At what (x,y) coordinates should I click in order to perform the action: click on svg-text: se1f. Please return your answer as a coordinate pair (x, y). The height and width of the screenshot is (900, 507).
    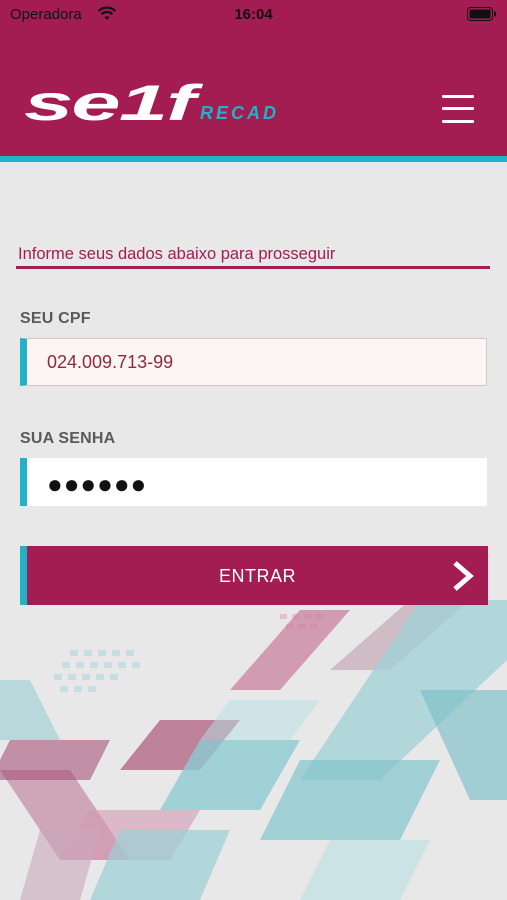
    Looking at the image, I should click on (113, 103).